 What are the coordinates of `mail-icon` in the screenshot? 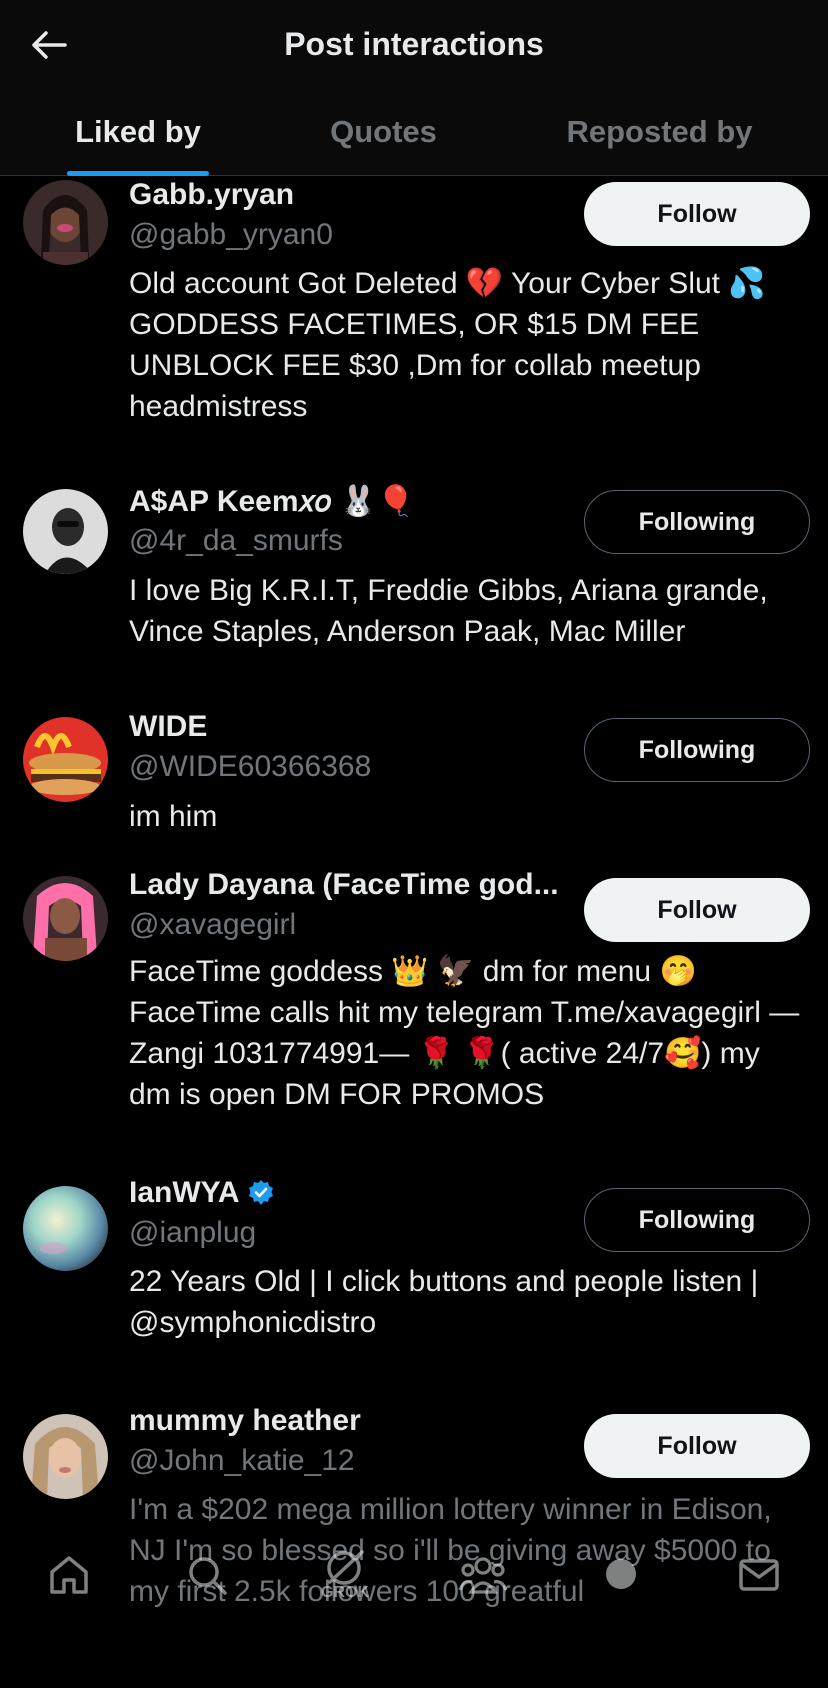 It's located at (759, 1575).